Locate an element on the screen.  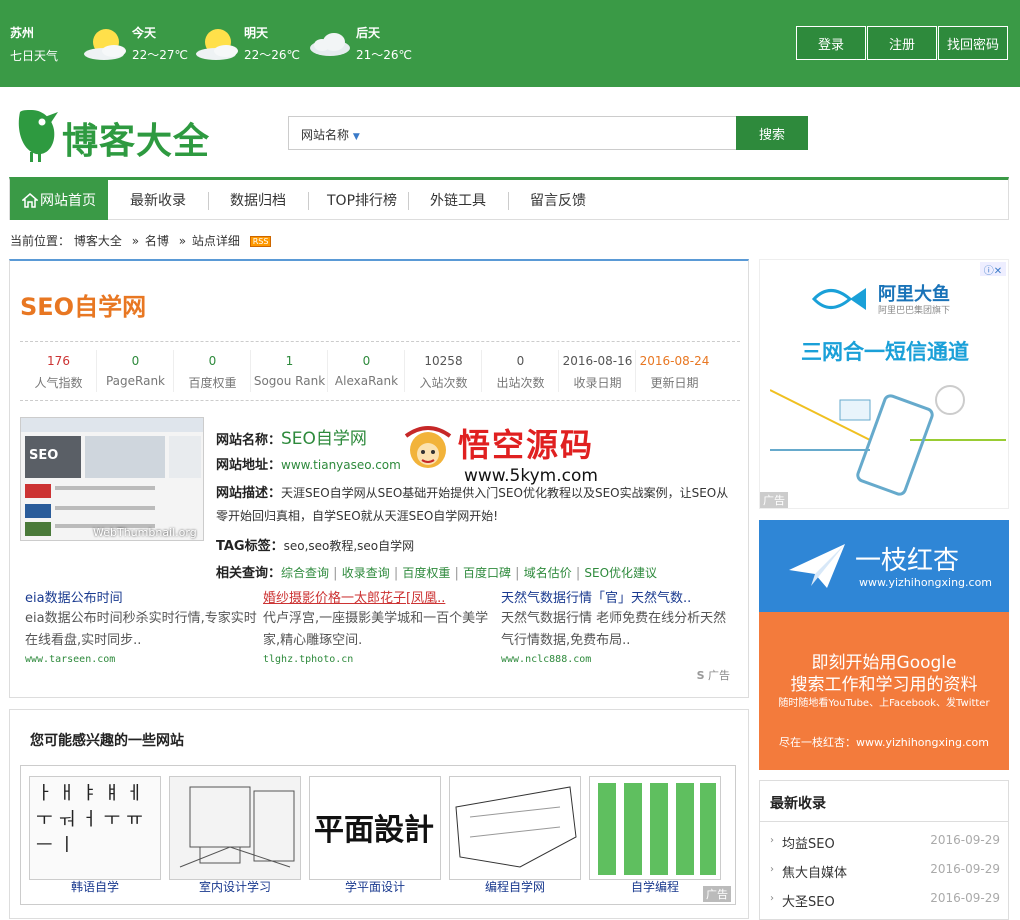
phone-message-illustration is located at coordinates (888, 440).